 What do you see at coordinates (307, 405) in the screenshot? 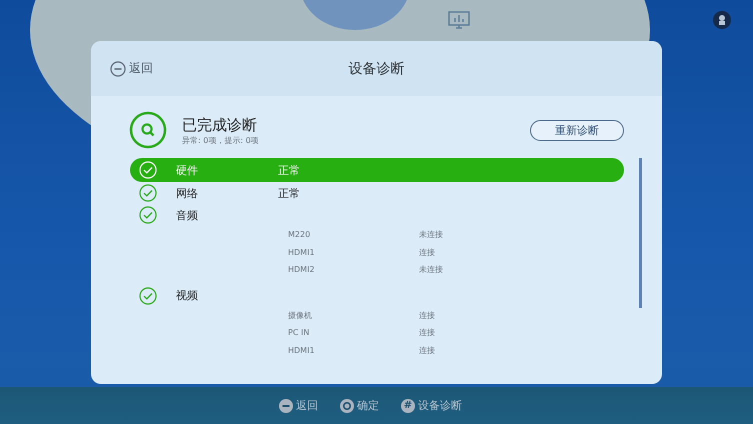
I see `hint-label: 返回` at bounding box center [307, 405].